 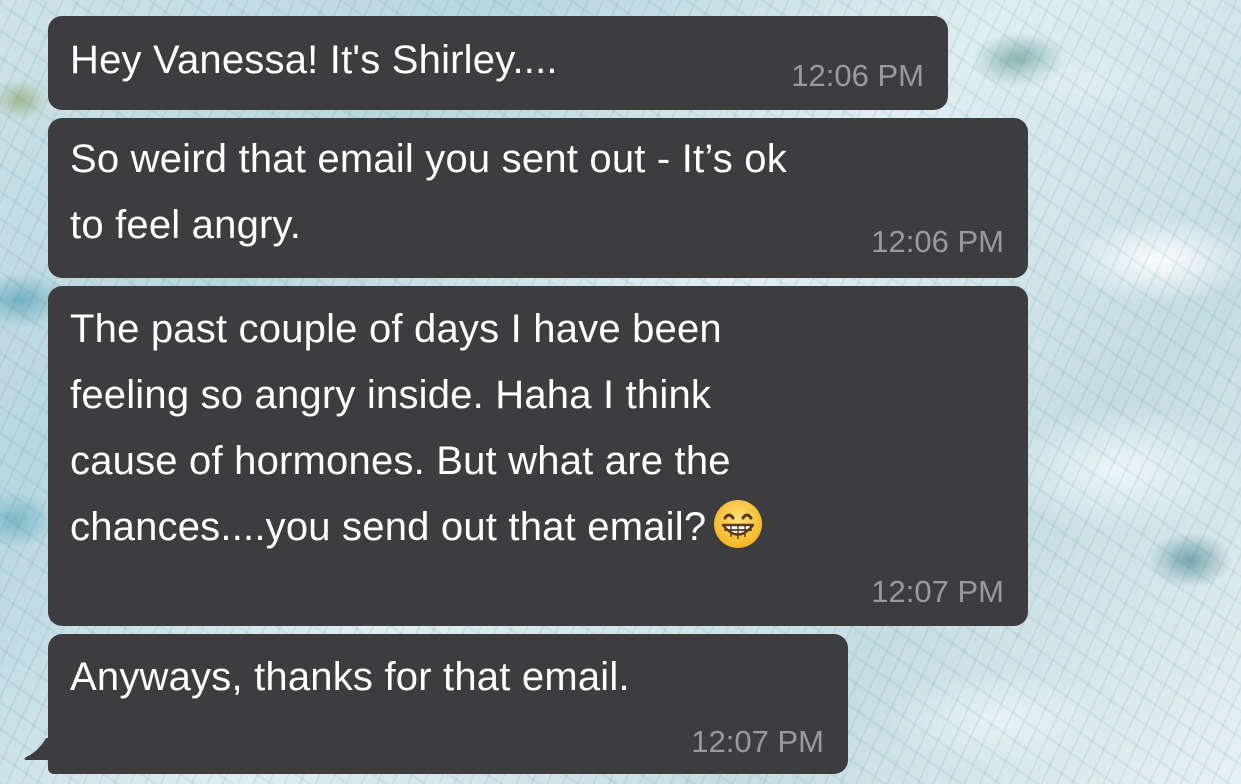 I want to click on bubble-tail-icon, so click(x=40, y=749).